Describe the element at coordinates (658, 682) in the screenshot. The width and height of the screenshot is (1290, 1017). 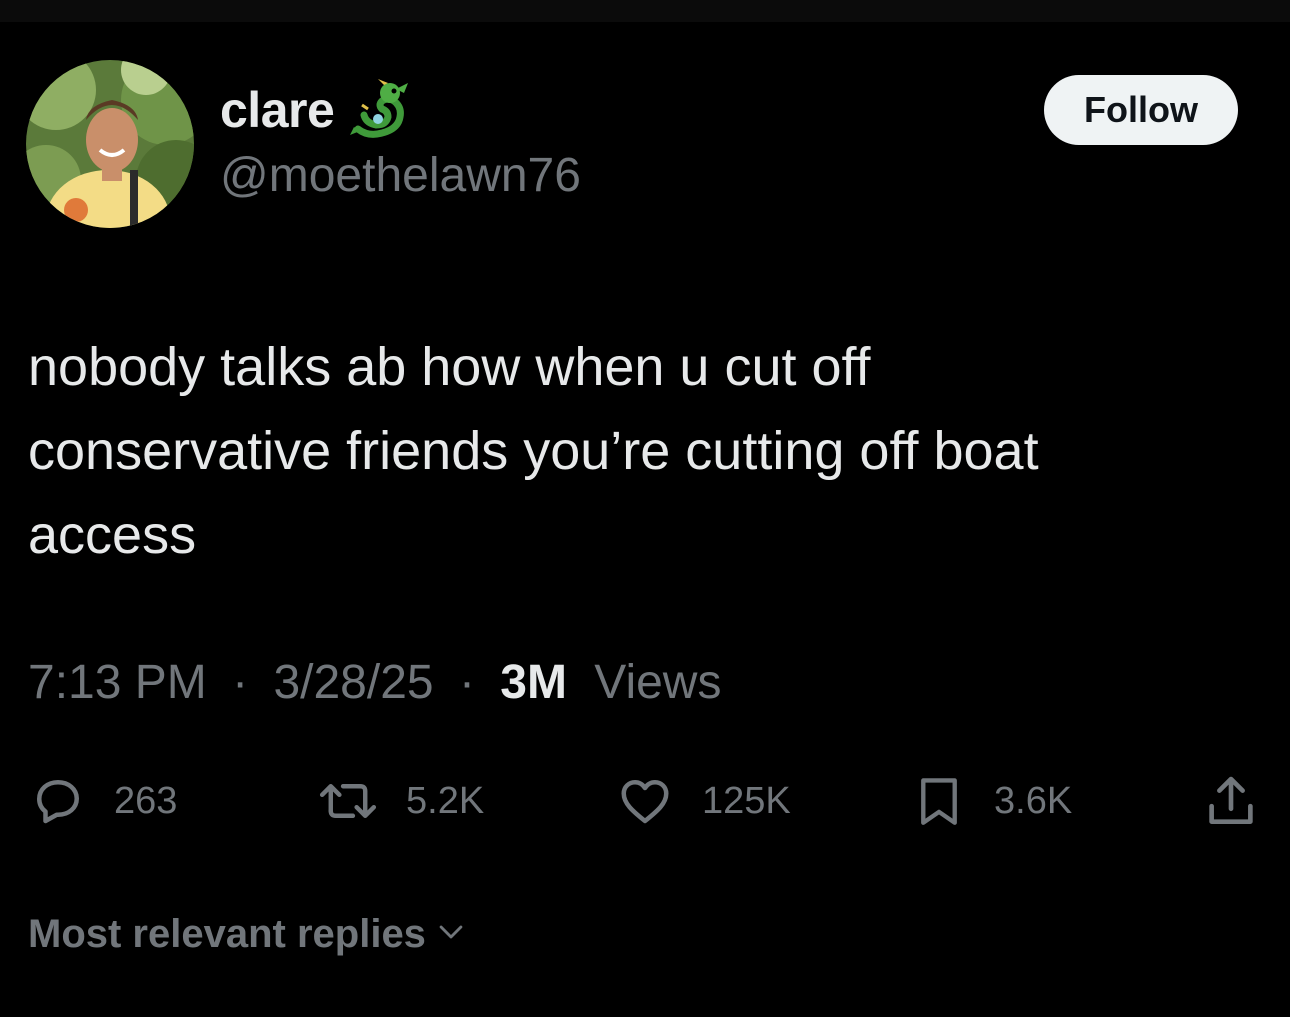
I see `views-label: Views` at that location.